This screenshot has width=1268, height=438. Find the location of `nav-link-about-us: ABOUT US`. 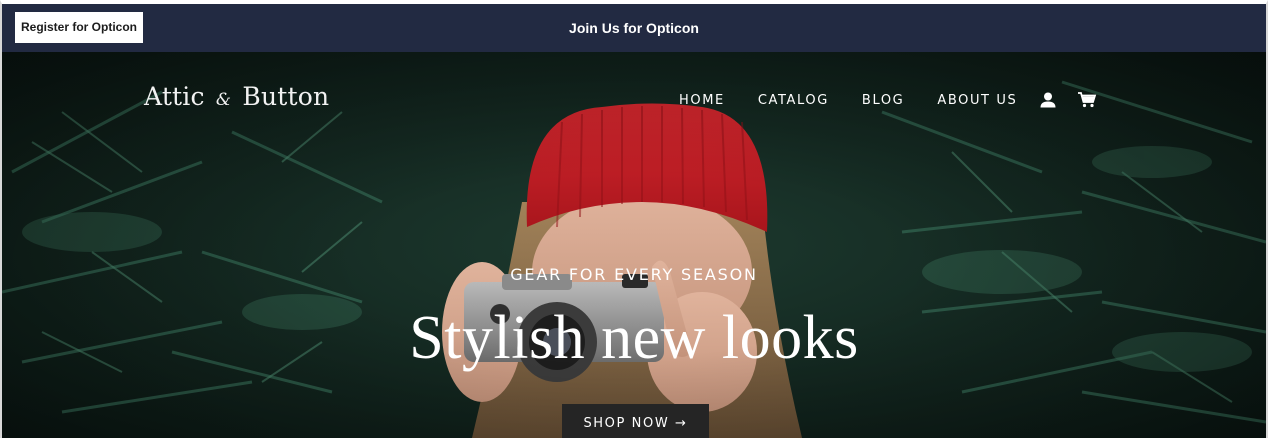

nav-link-about-us: ABOUT US is located at coordinates (977, 100).